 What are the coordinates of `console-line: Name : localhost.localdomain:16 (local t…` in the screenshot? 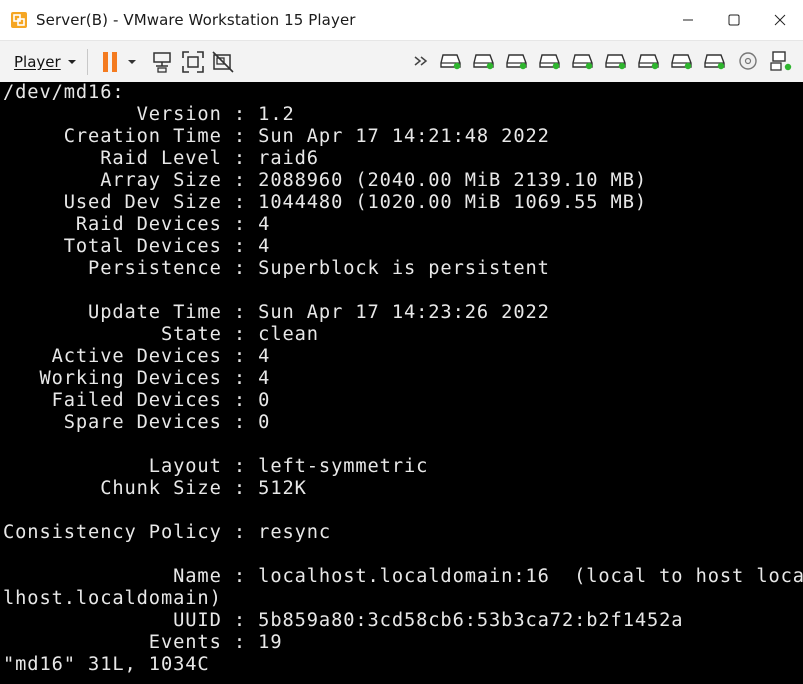 It's located at (403, 576).